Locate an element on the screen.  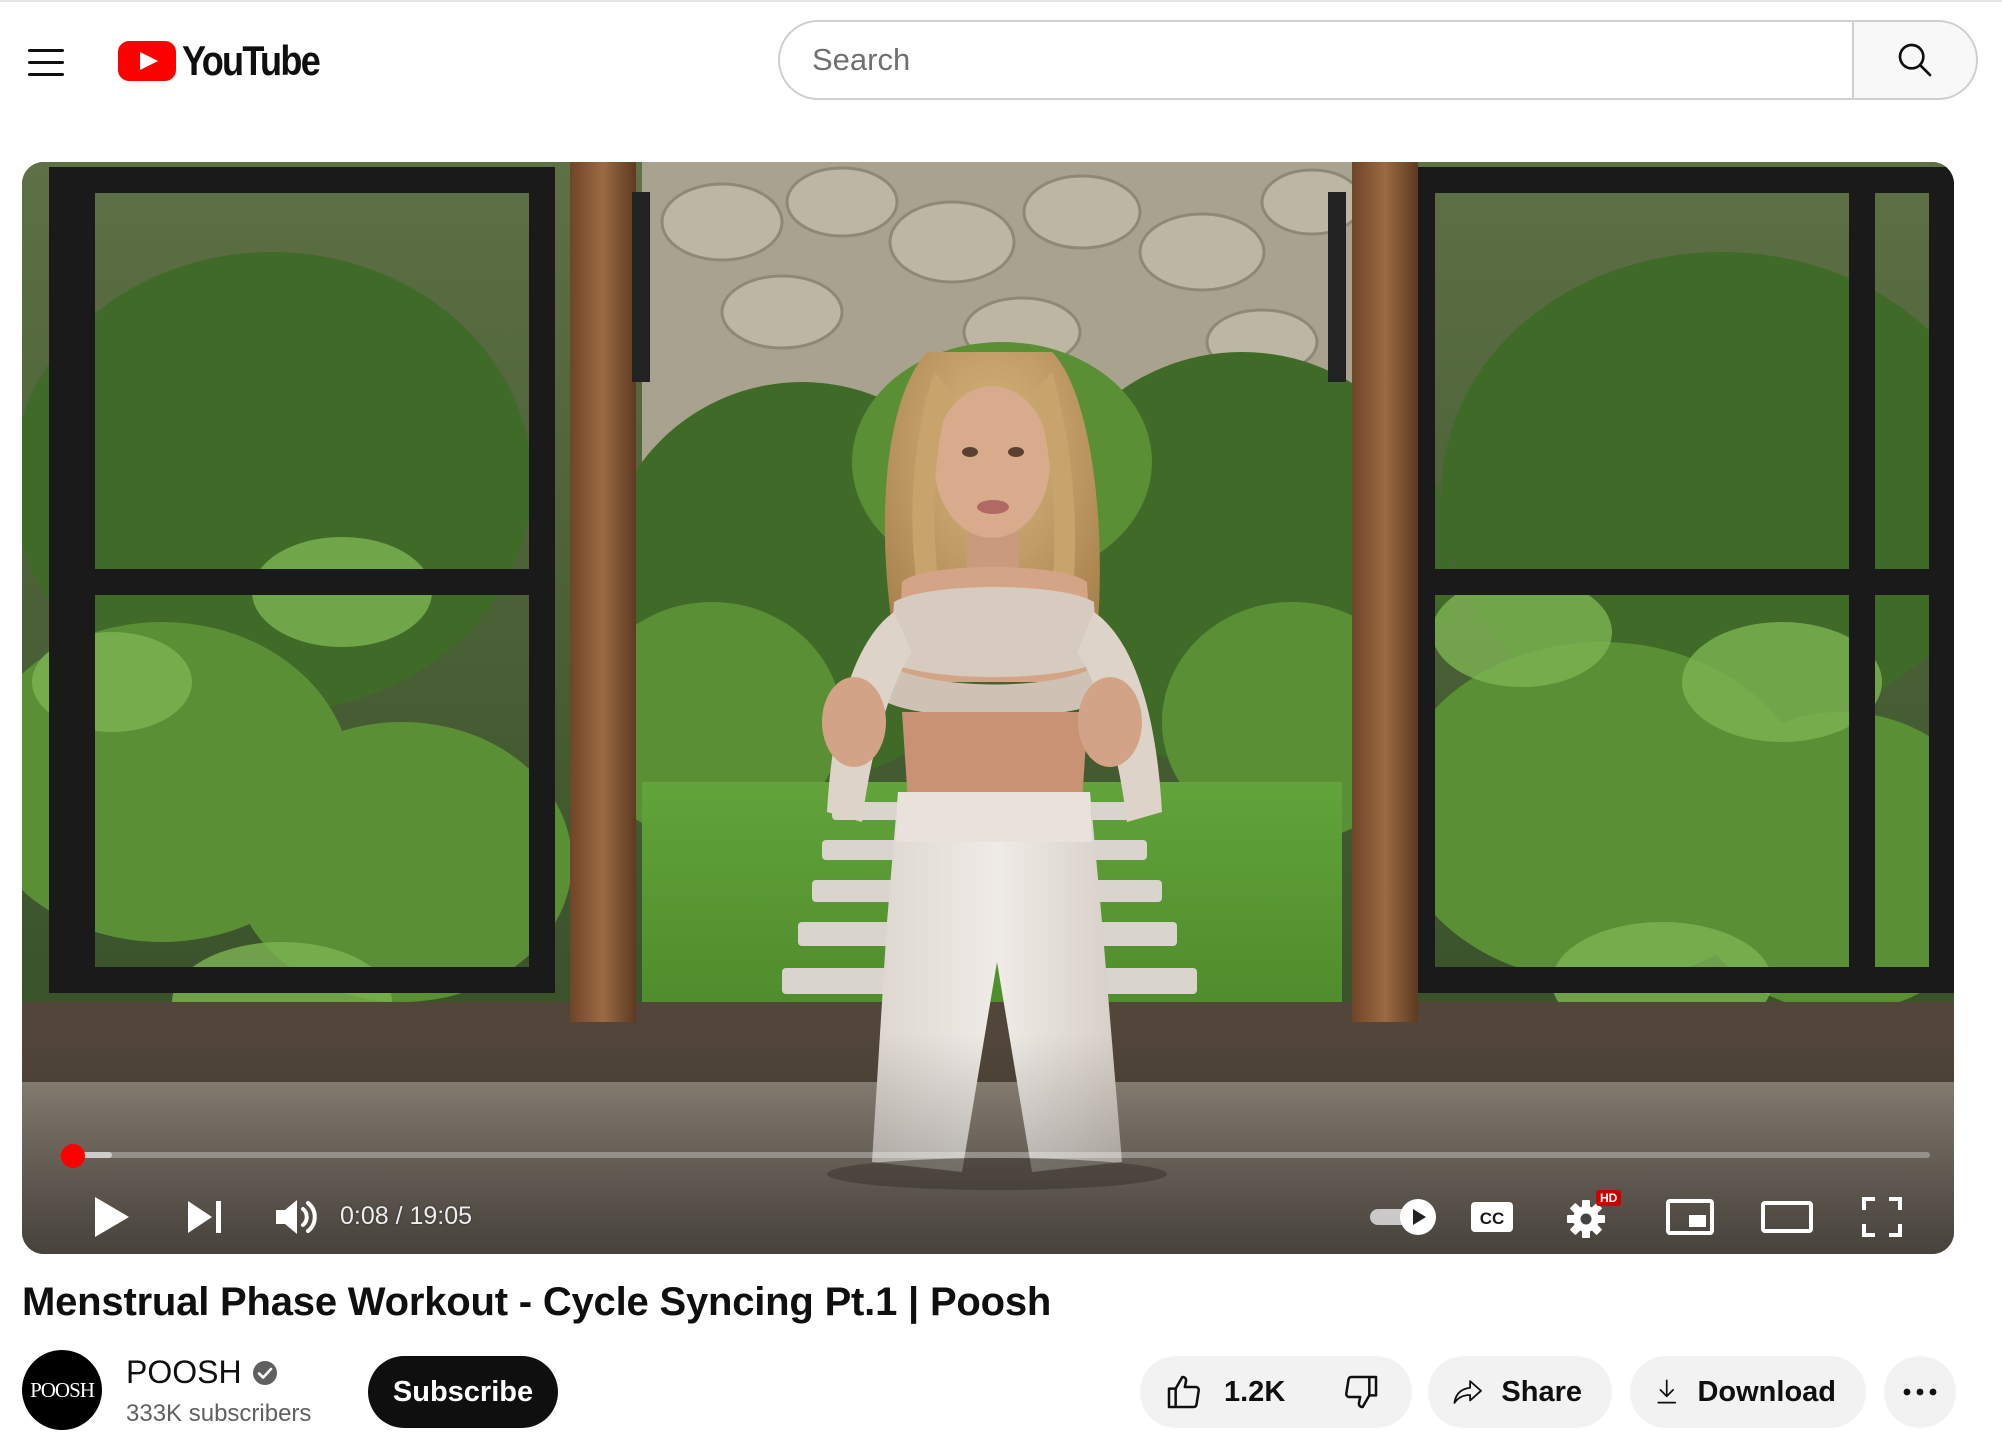
verified-icon is located at coordinates (264, 1372).